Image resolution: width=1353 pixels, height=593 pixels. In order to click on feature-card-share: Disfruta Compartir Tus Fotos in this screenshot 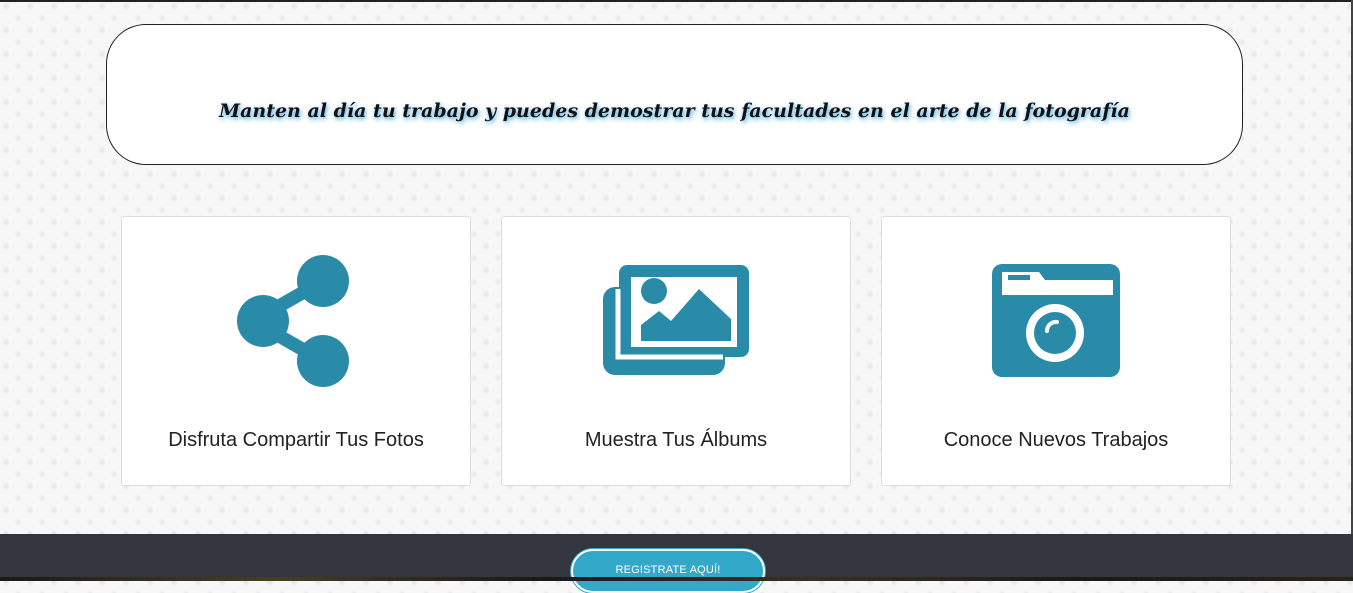, I will do `click(296, 351)`.